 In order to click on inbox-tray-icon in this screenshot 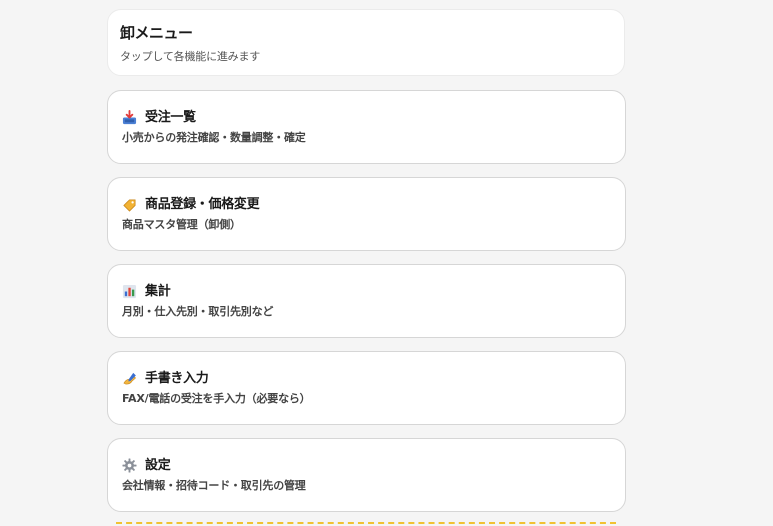, I will do `click(129, 117)`.